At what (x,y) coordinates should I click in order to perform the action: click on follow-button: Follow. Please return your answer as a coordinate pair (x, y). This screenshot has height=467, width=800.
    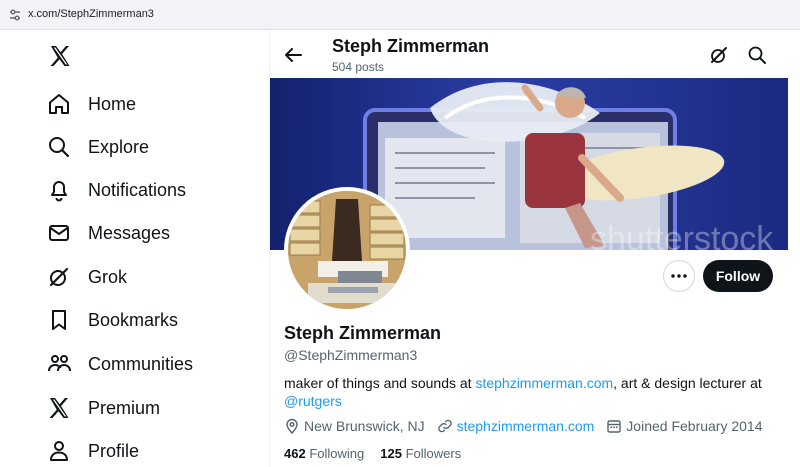
    Looking at the image, I should click on (738, 276).